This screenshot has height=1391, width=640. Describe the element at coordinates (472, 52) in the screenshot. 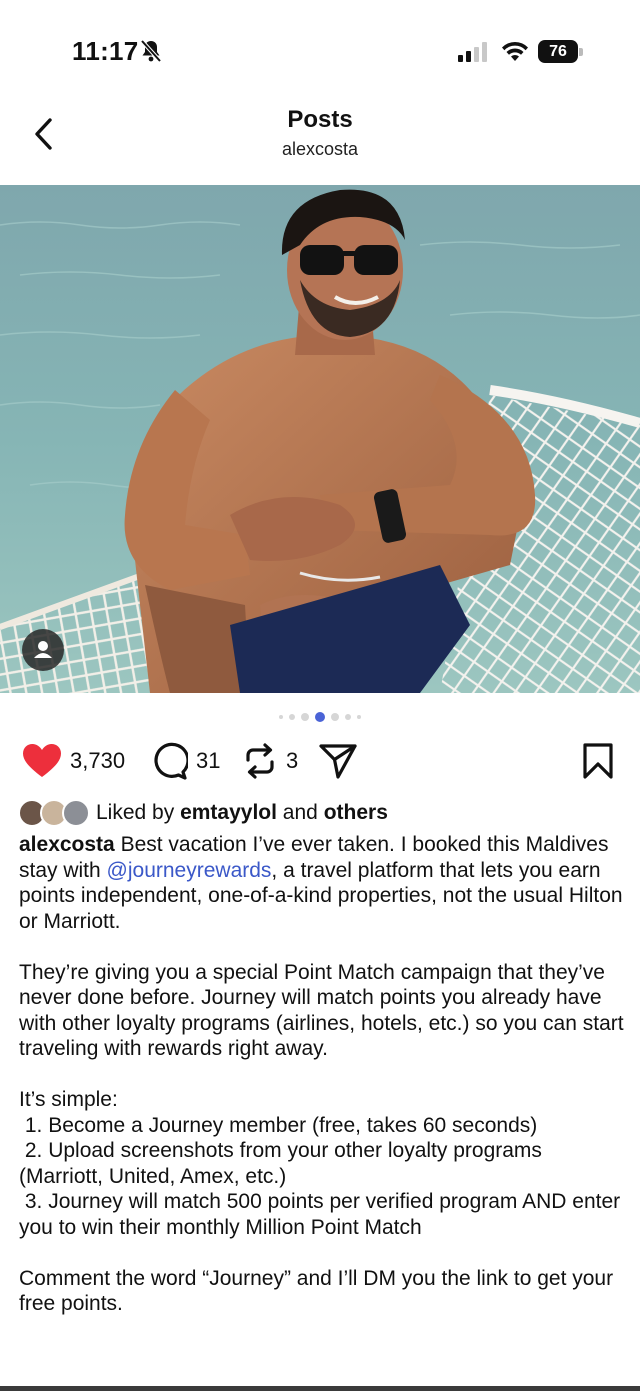

I see `signal-icon` at that location.